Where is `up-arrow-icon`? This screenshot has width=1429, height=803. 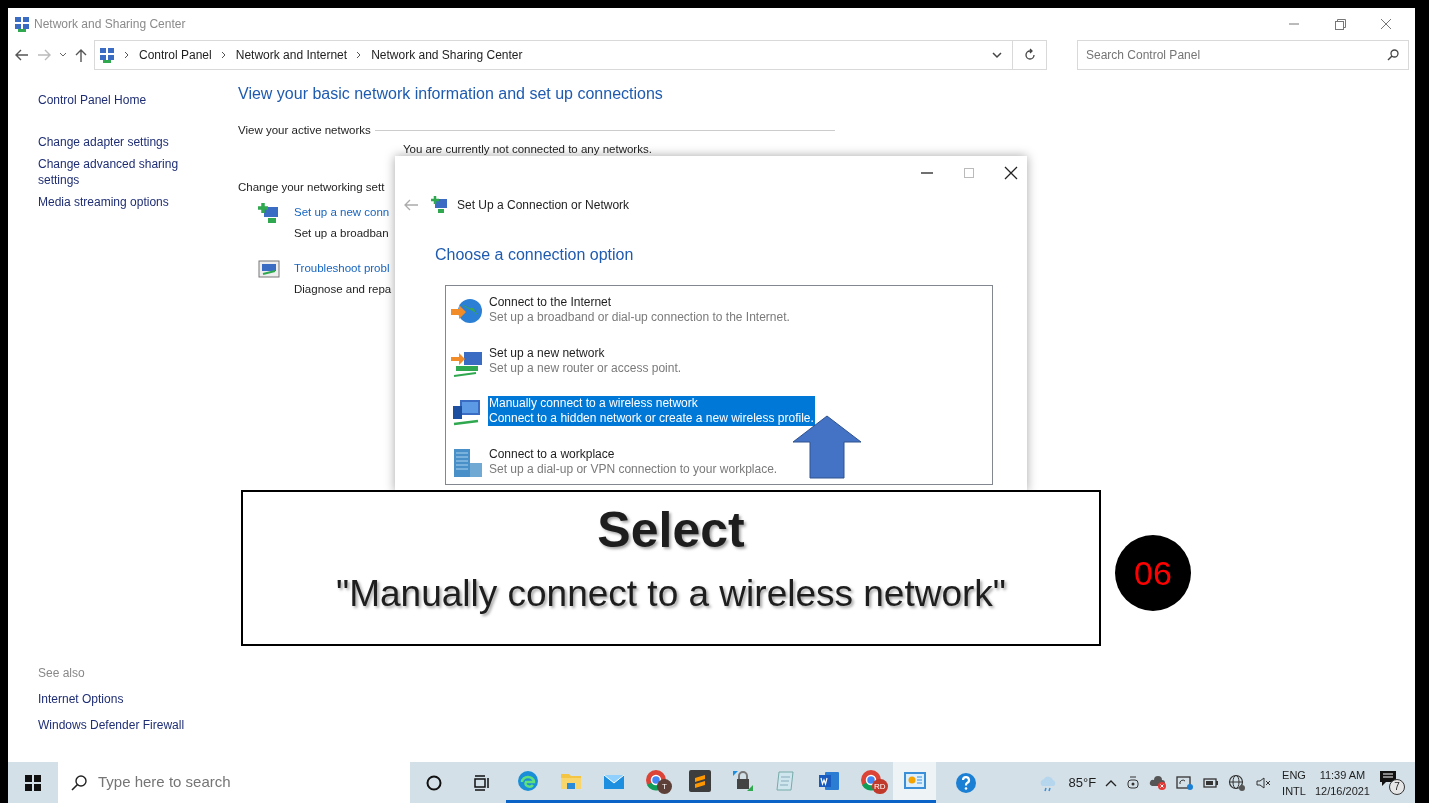
up-arrow-icon is located at coordinates (81, 55).